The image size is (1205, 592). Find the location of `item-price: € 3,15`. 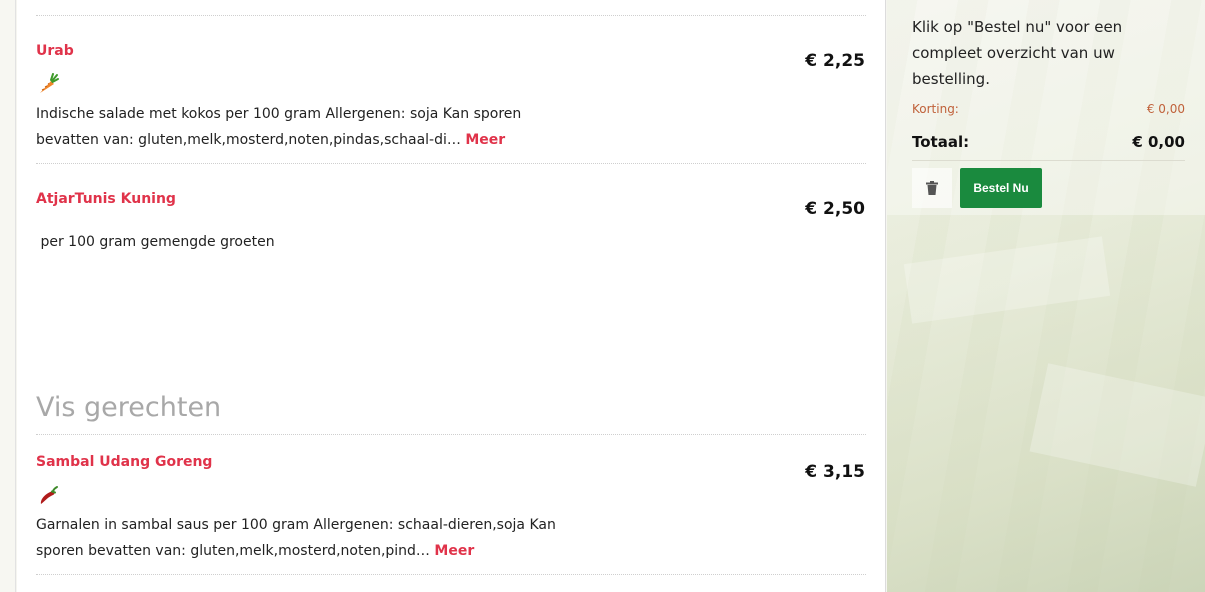

item-price: € 3,15 is located at coordinates (835, 472).